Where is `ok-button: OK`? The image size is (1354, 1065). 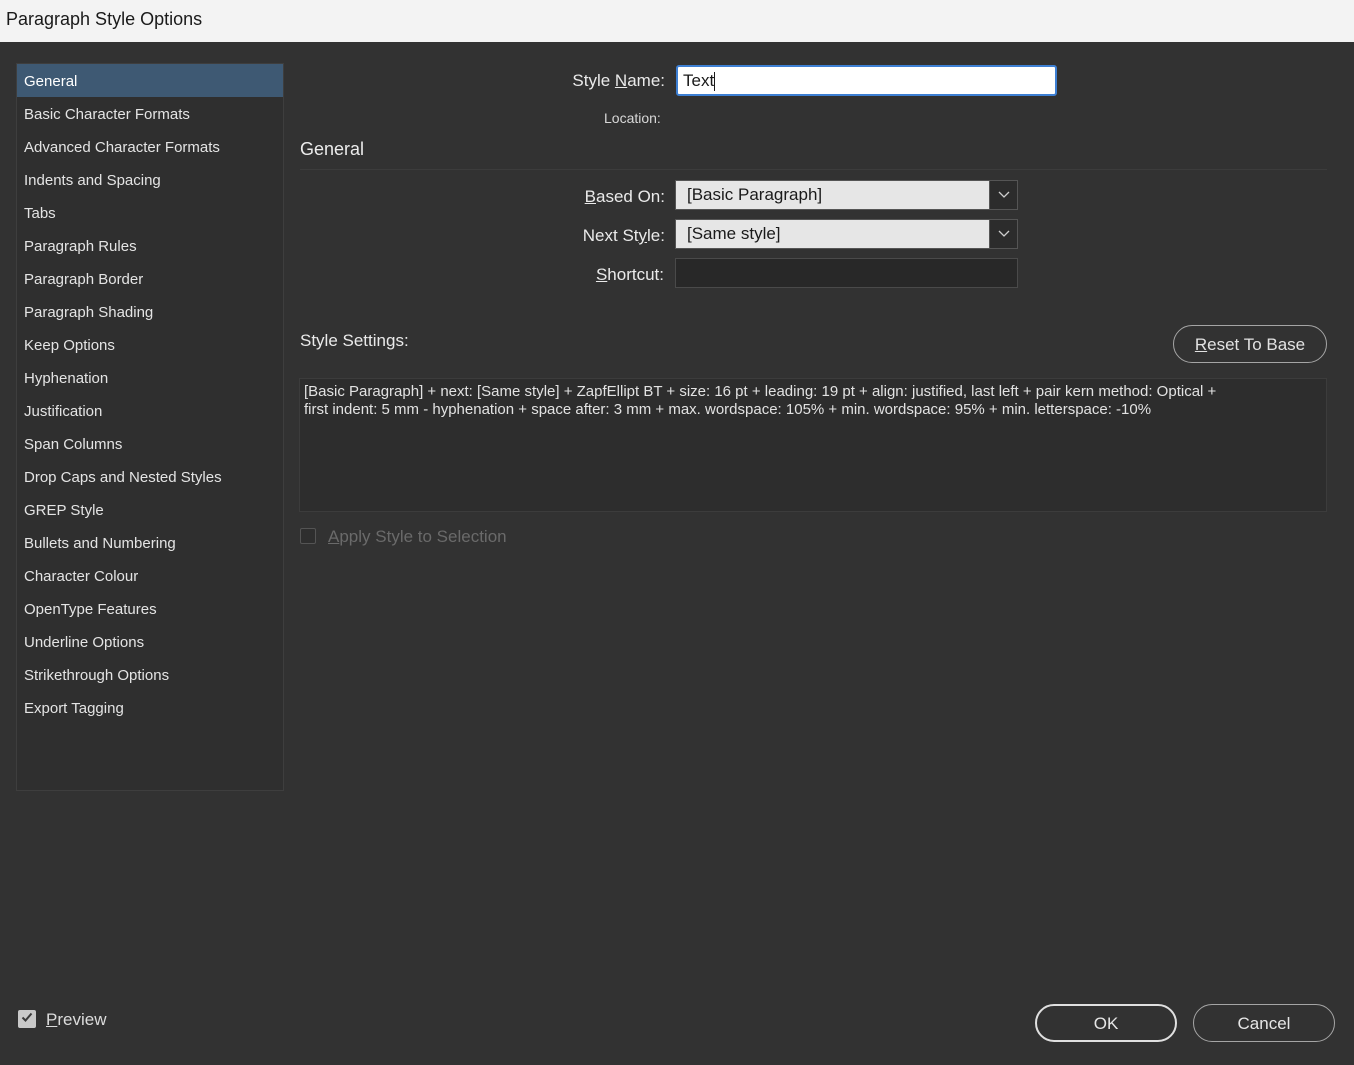 ok-button: OK is located at coordinates (1106, 1023).